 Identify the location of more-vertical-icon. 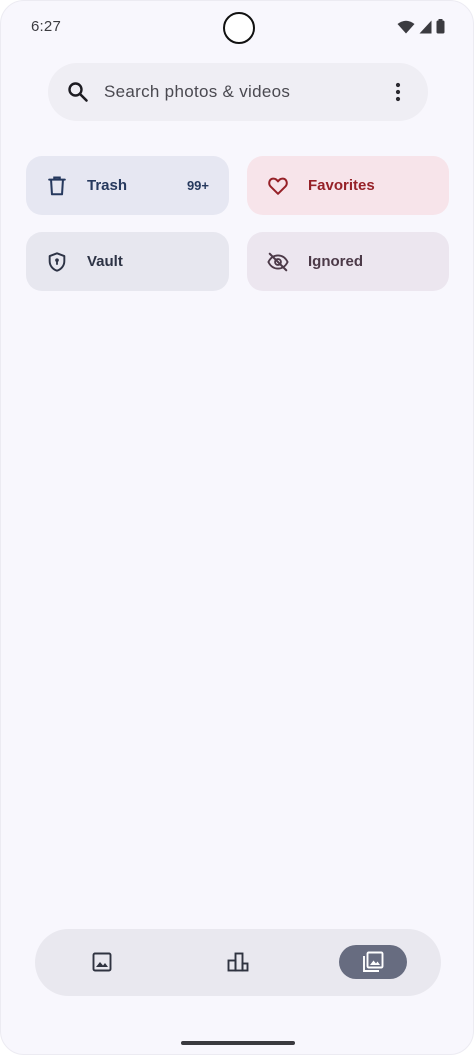
(398, 92).